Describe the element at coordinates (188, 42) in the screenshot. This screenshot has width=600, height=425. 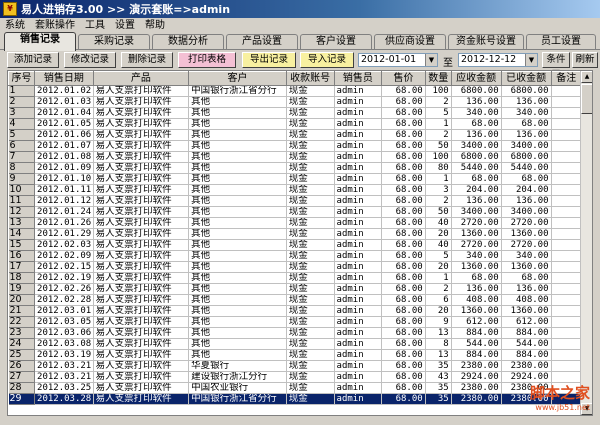
I see `tab-data-analysis: 数据分析` at that location.